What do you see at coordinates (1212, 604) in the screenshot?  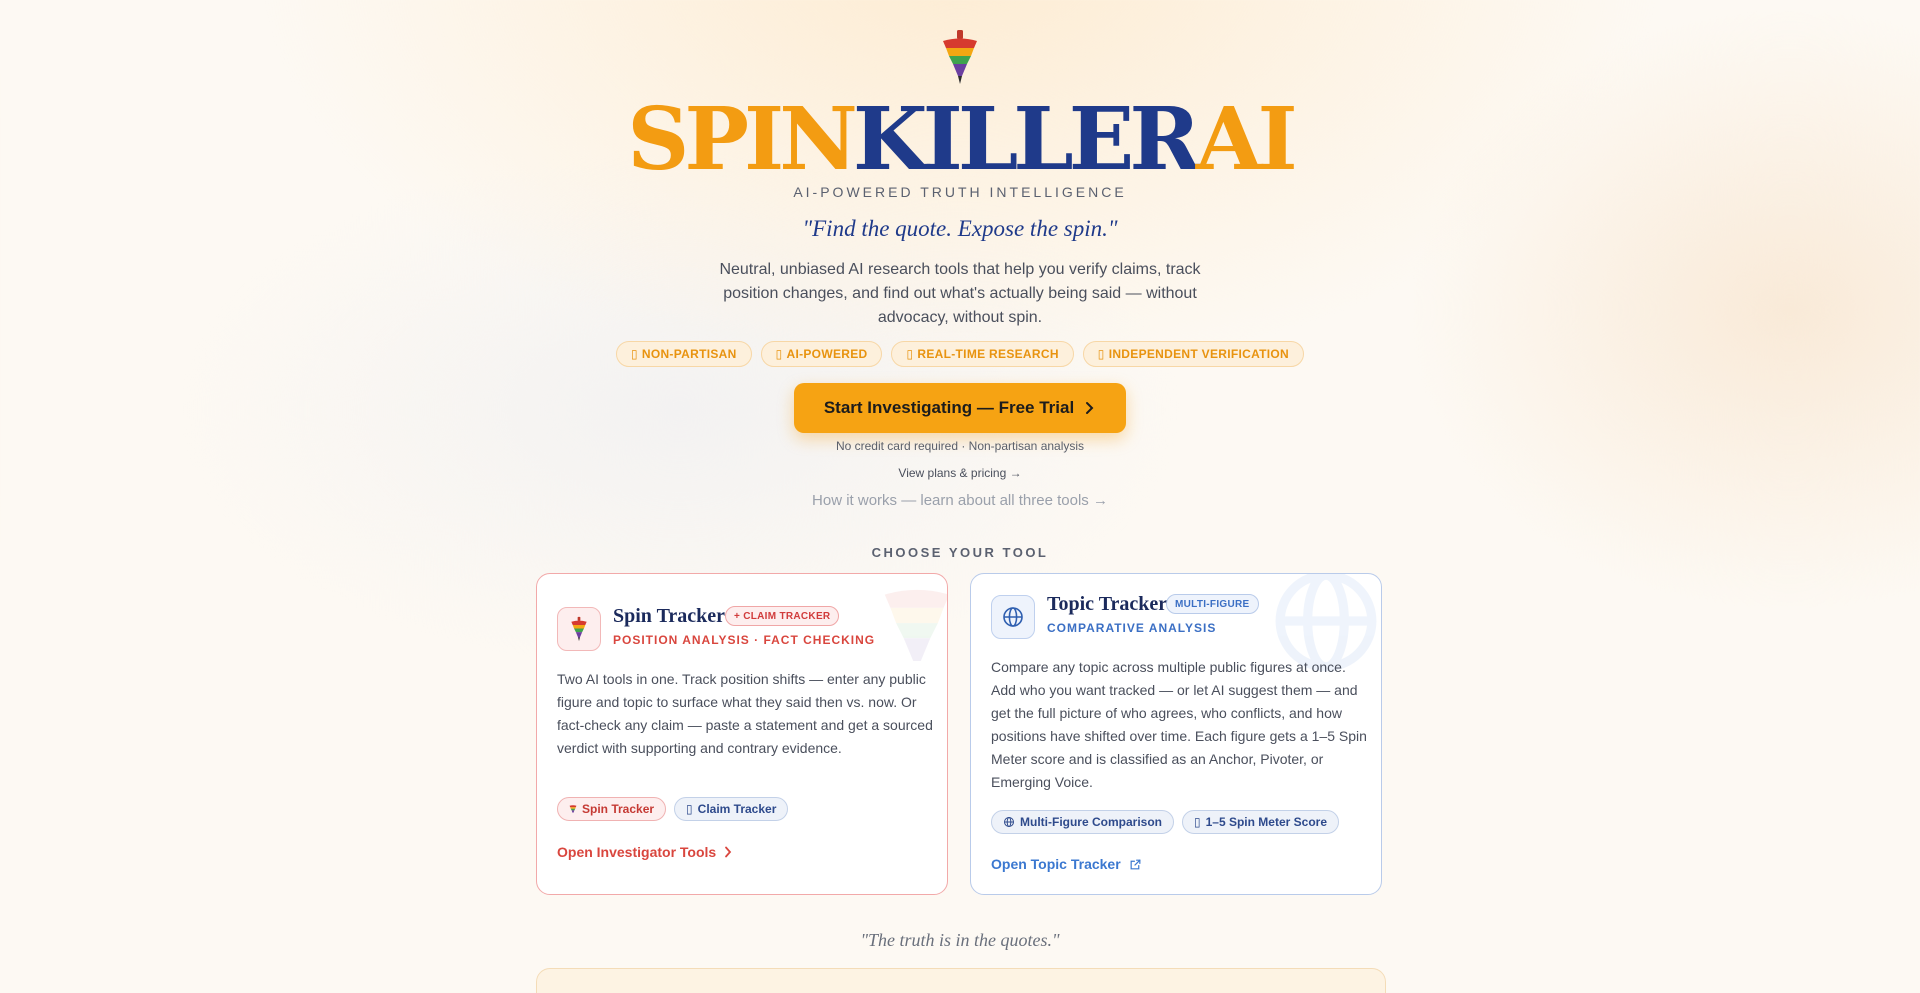 I see `multi-figure-badge: MULTI-FIGURE` at bounding box center [1212, 604].